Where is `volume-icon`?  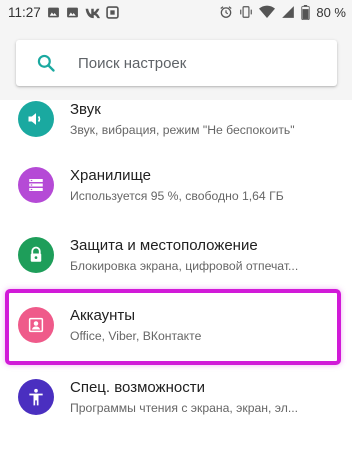
volume-icon is located at coordinates (36, 119).